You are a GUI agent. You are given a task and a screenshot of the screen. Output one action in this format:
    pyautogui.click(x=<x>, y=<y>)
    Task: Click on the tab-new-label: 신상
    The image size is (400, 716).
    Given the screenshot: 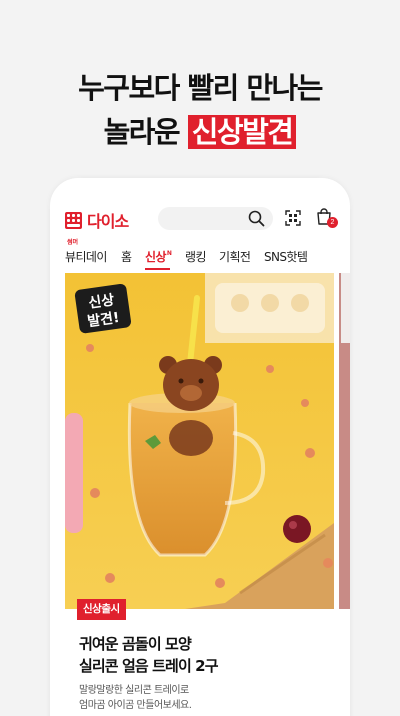 What is the action you would take?
    pyautogui.click(x=155, y=257)
    